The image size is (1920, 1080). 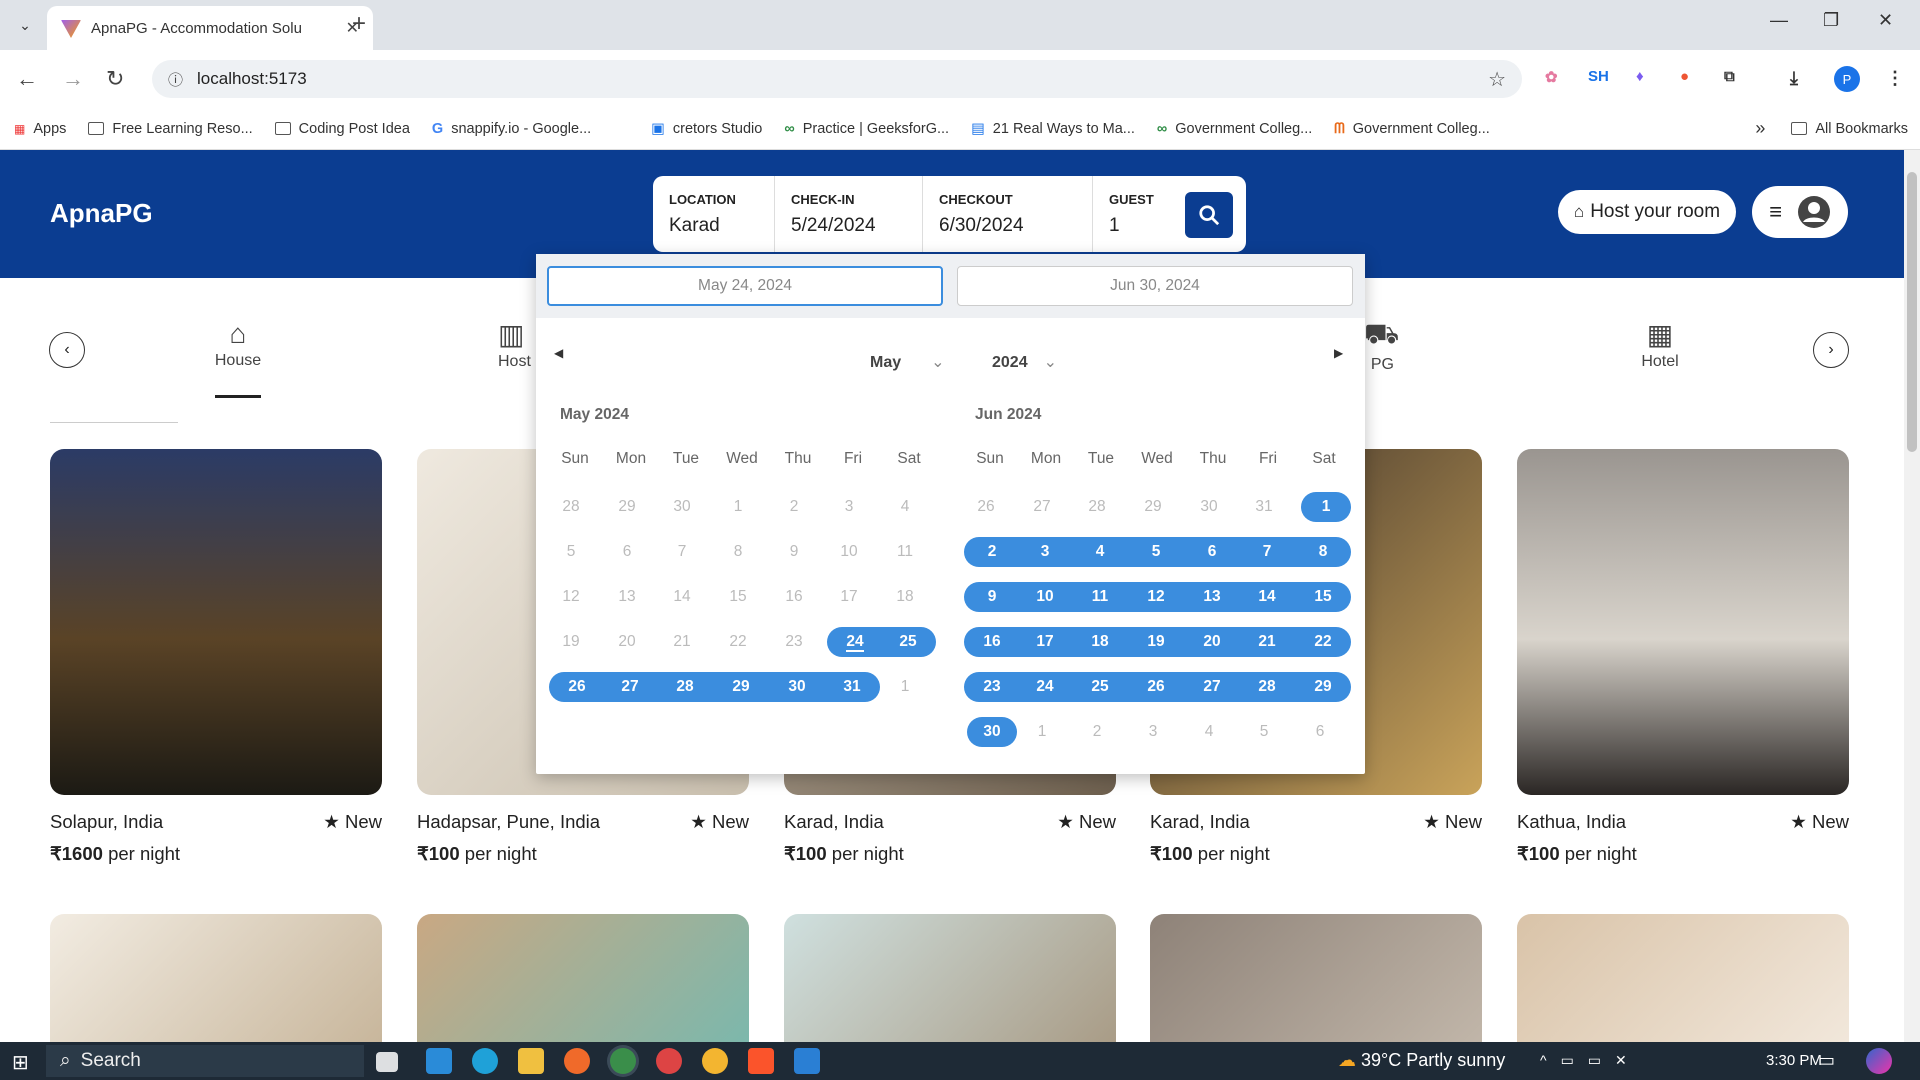 What do you see at coordinates (706, 129) in the screenshot?
I see `bookmark-cretors: ▣ cretors Studio` at bounding box center [706, 129].